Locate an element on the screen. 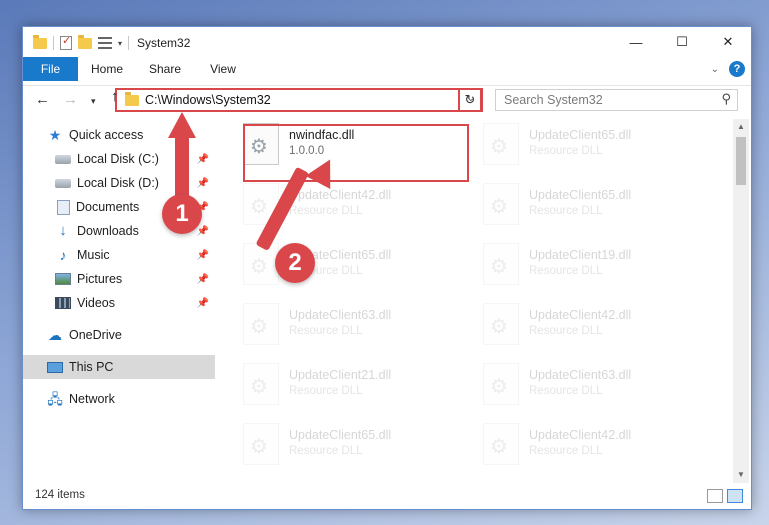  properties-check-icon is located at coordinates (66, 42).